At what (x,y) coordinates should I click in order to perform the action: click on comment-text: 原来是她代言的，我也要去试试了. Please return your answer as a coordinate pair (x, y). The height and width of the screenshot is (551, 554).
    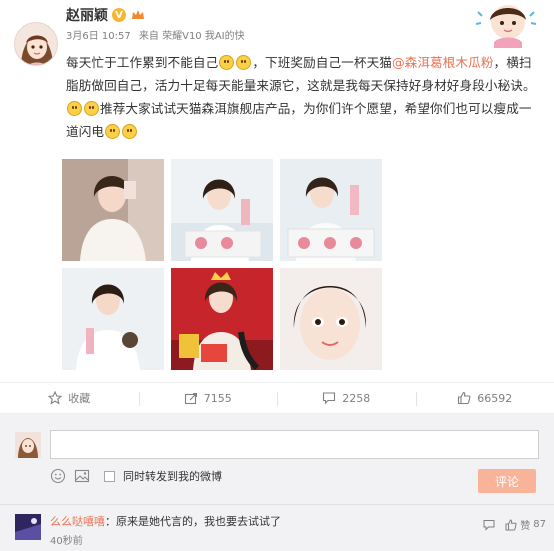
    Looking at the image, I should click on (198, 521).